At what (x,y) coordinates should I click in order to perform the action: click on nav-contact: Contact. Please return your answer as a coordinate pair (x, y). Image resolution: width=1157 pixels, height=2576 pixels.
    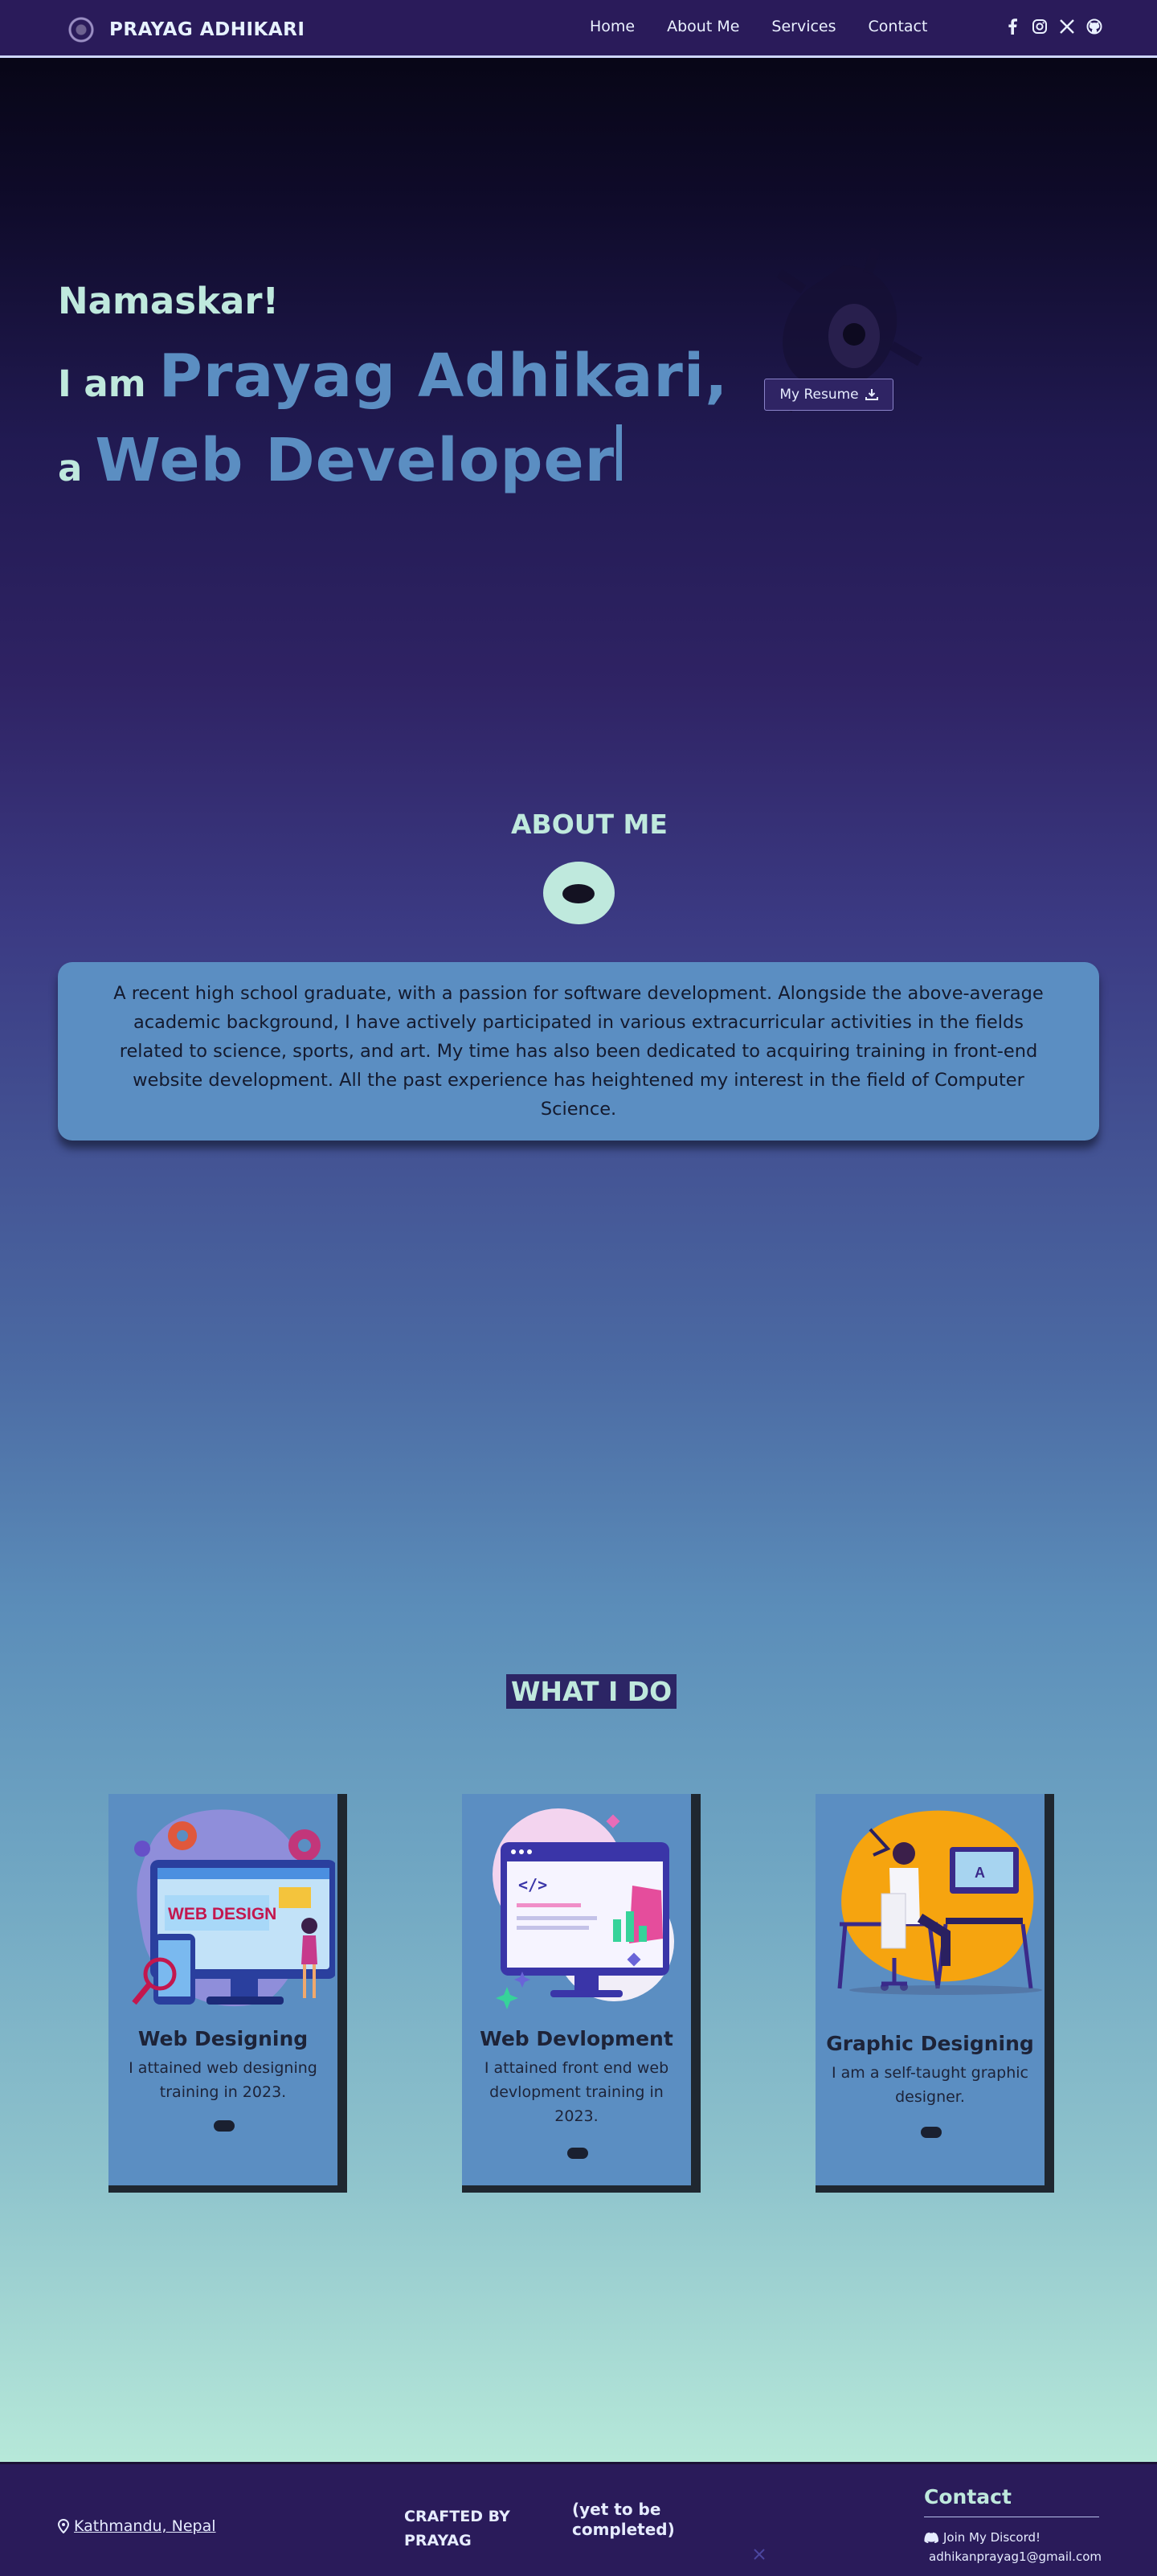
    Looking at the image, I should click on (898, 26).